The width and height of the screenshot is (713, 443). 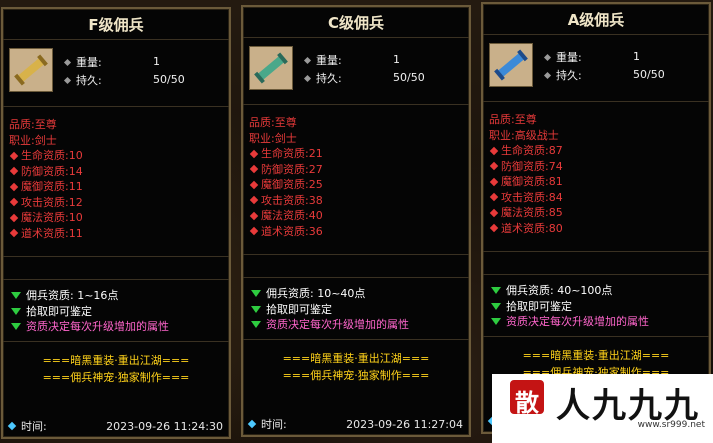 I want to click on attribute-line: 生命资质:21, so click(x=359, y=154).